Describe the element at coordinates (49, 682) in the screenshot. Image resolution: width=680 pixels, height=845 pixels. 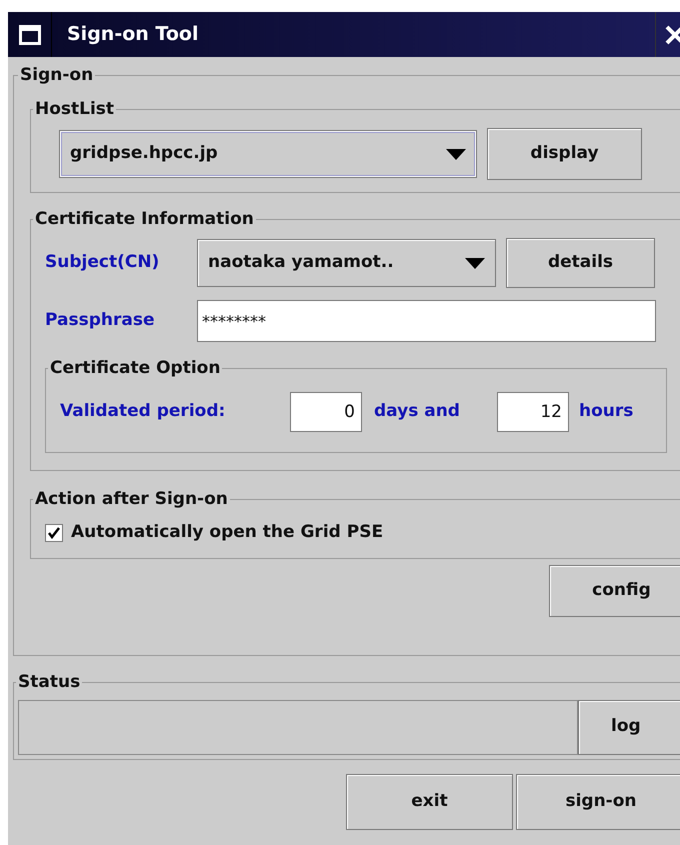
I see `group-title: Status` at that location.